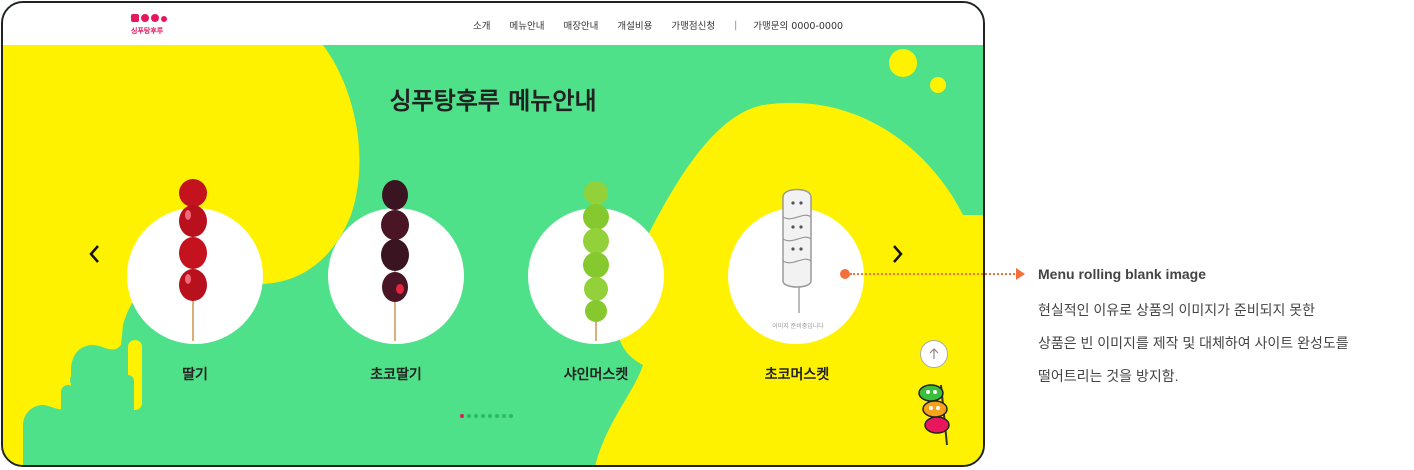 The height and width of the screenshot is (470, 1414). I want to click on arrow-up-icon, so click(934, 353).